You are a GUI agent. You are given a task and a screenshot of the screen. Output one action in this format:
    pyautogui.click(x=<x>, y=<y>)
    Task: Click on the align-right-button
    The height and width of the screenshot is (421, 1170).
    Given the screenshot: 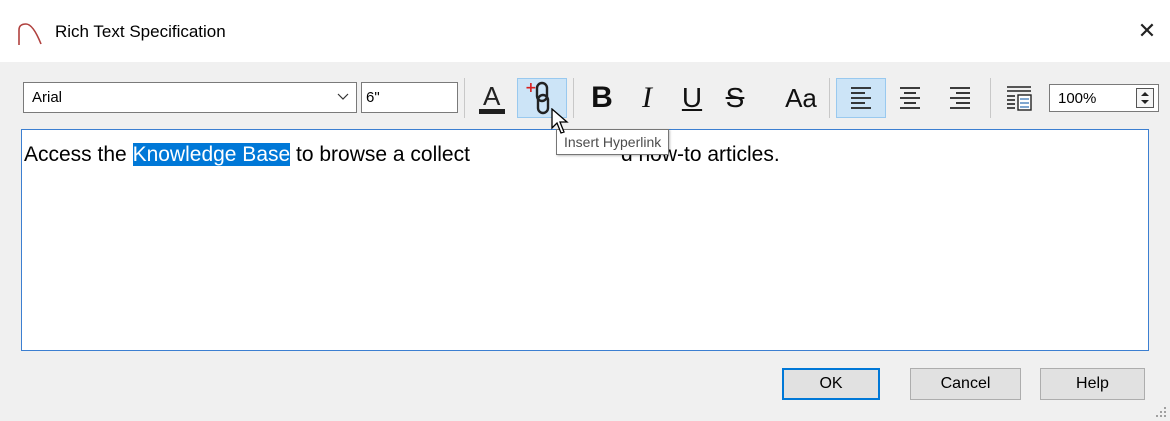 What is the action you would take?
    pyautogui.click(x=960, y=98)
    